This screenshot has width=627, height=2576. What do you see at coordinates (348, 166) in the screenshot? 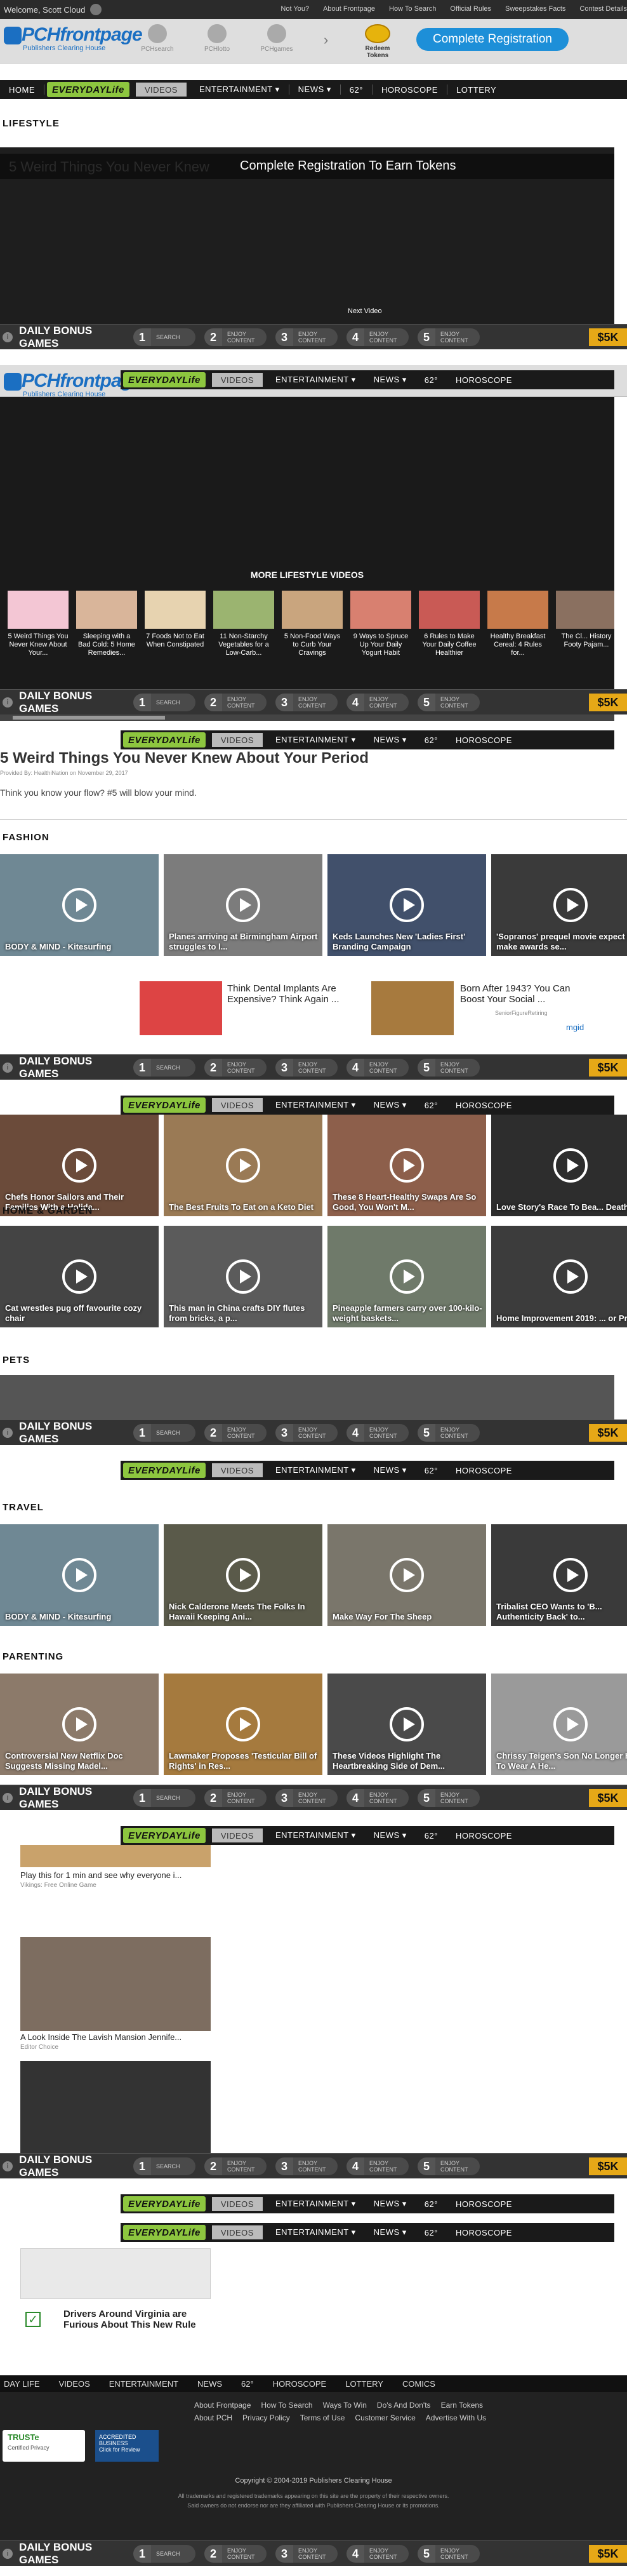
I see `registration-overlay: Complete Registration To Earn Tokens` at bounding box center [348, 166].